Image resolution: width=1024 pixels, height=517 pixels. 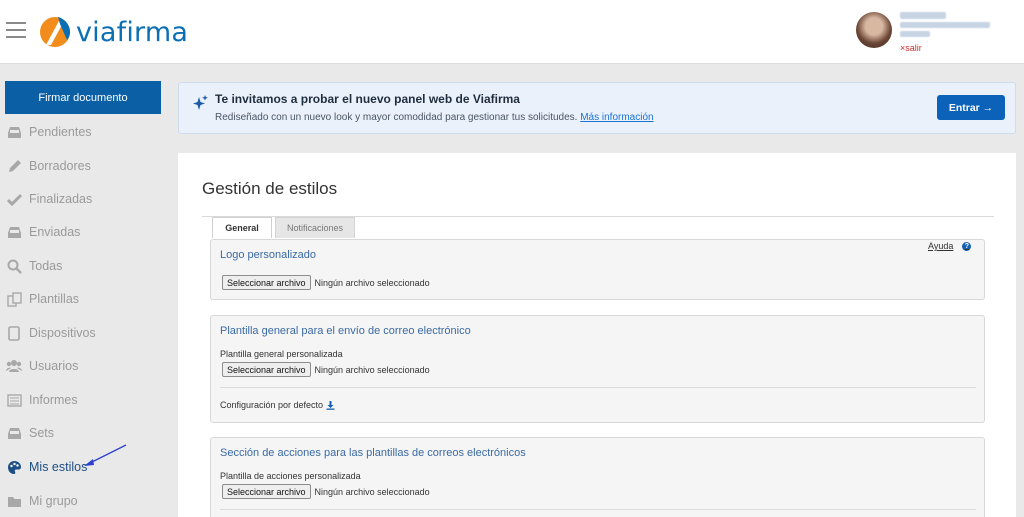 I want to click on sparkle-icon, so click(x=200, y=102).